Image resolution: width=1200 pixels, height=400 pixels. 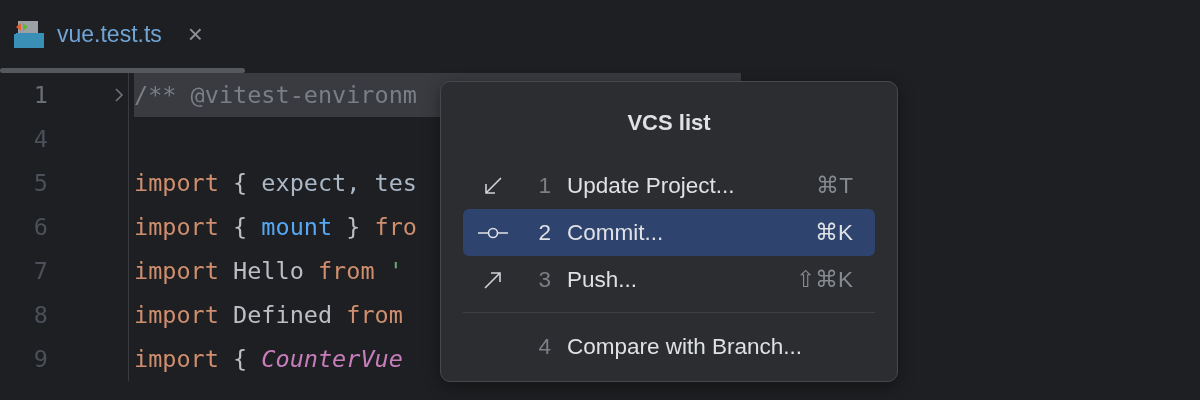 I want to click on code-line: import Hello from ', so click(x=268, y=271).